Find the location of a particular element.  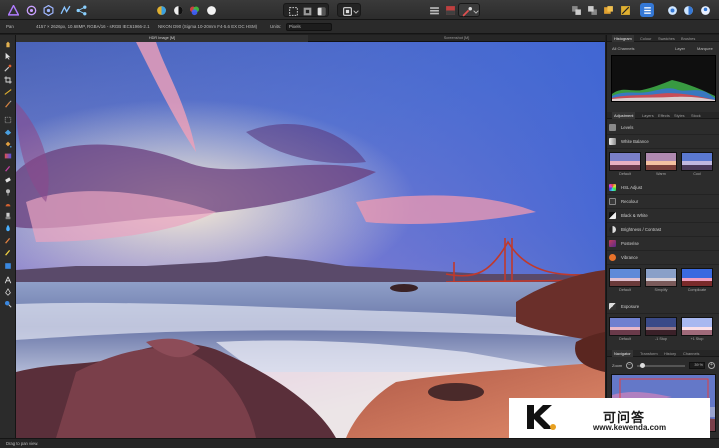

straighten-tool-icon is located at coordinates (8, 91).